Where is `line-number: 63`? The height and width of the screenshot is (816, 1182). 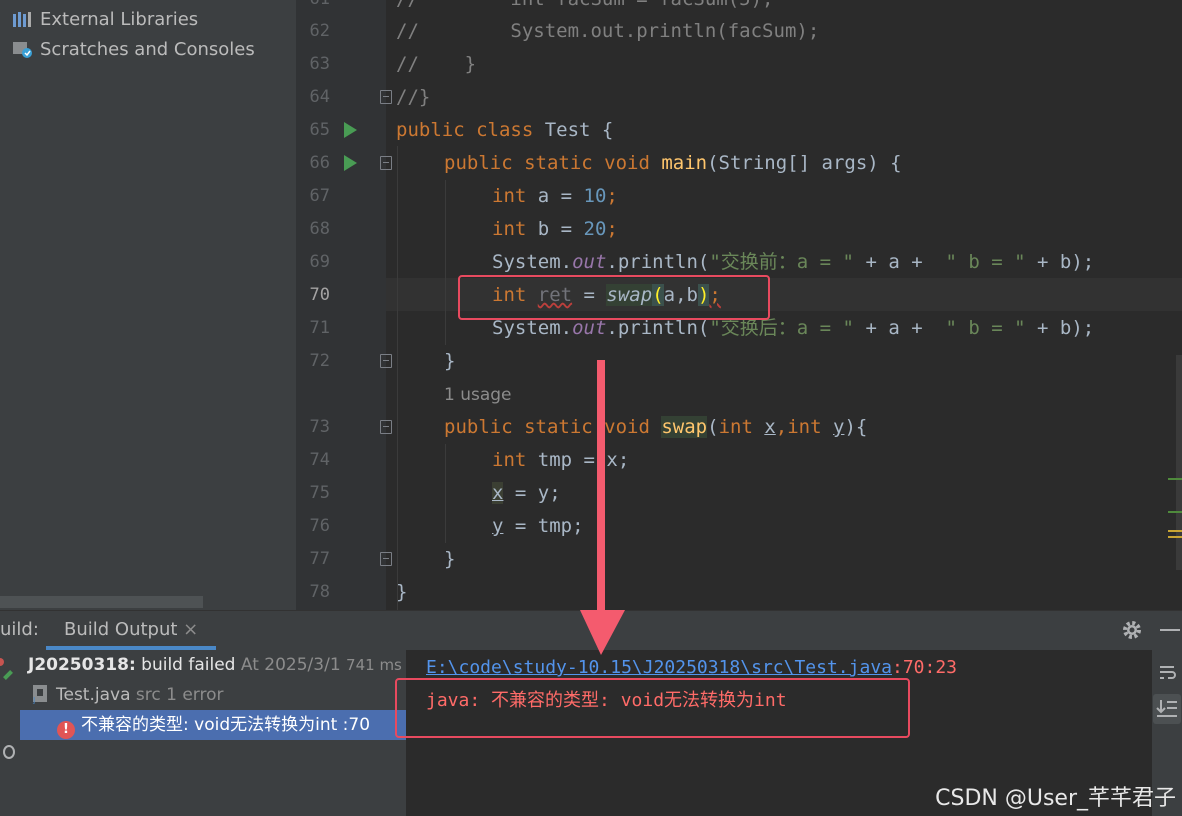 line-number: 63 is located at coordinates (319, 64).